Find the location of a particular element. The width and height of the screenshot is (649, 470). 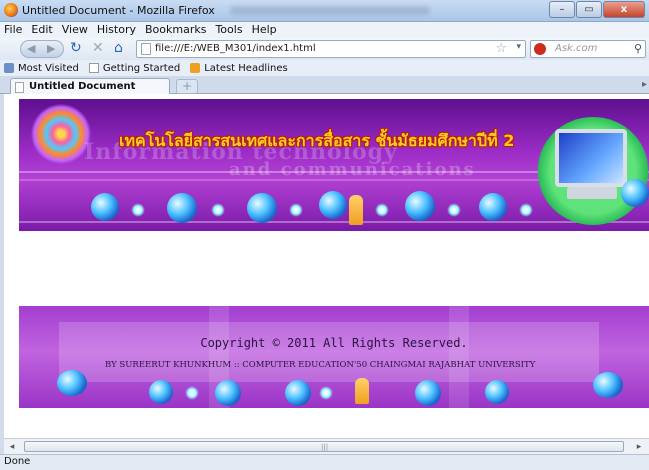

flower-ornament-icon is located at coordinates (61, 134).